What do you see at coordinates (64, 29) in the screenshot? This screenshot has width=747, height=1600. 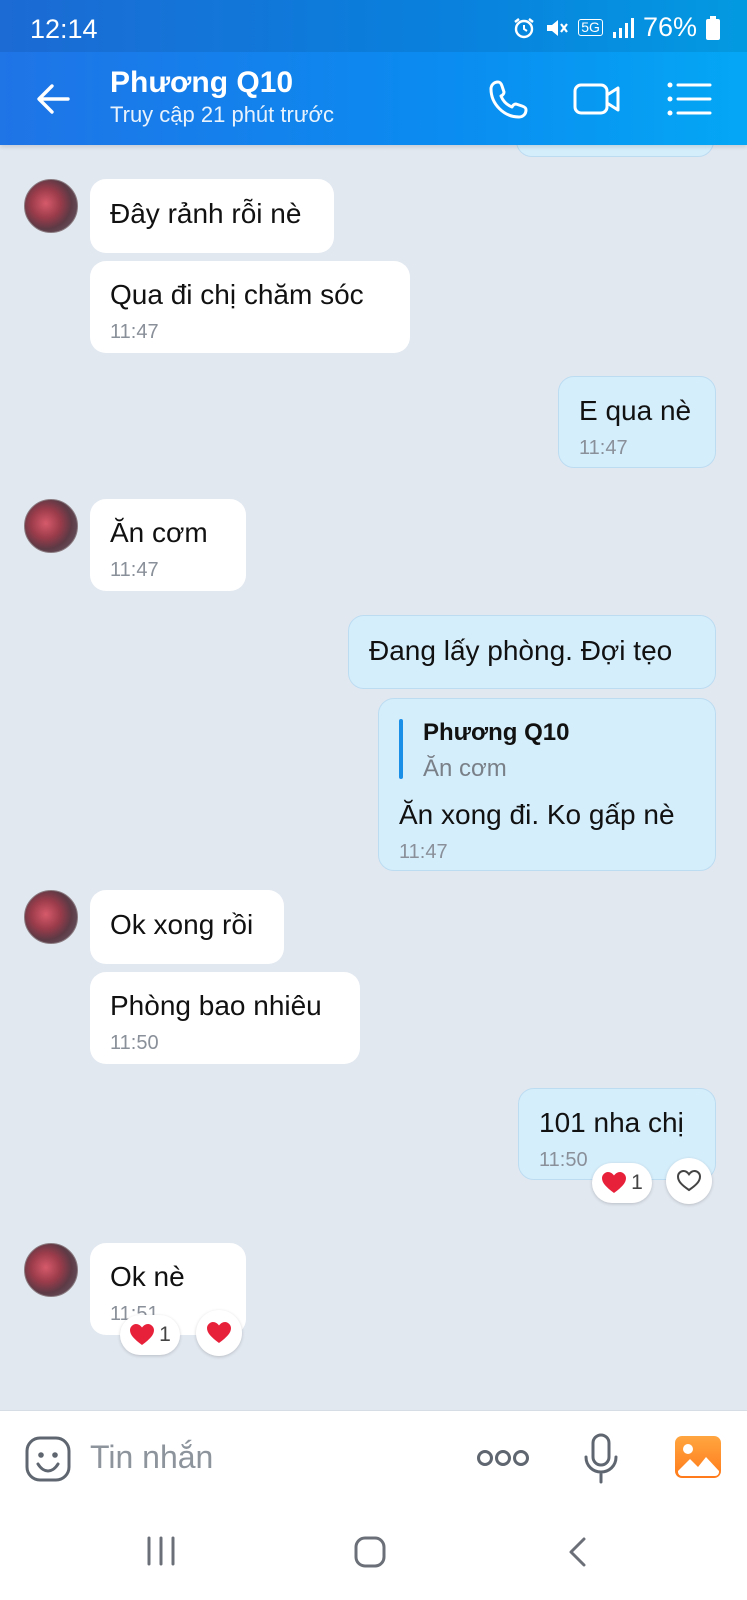 I see `status-time: 12:14` at bounding box center [64, 29].